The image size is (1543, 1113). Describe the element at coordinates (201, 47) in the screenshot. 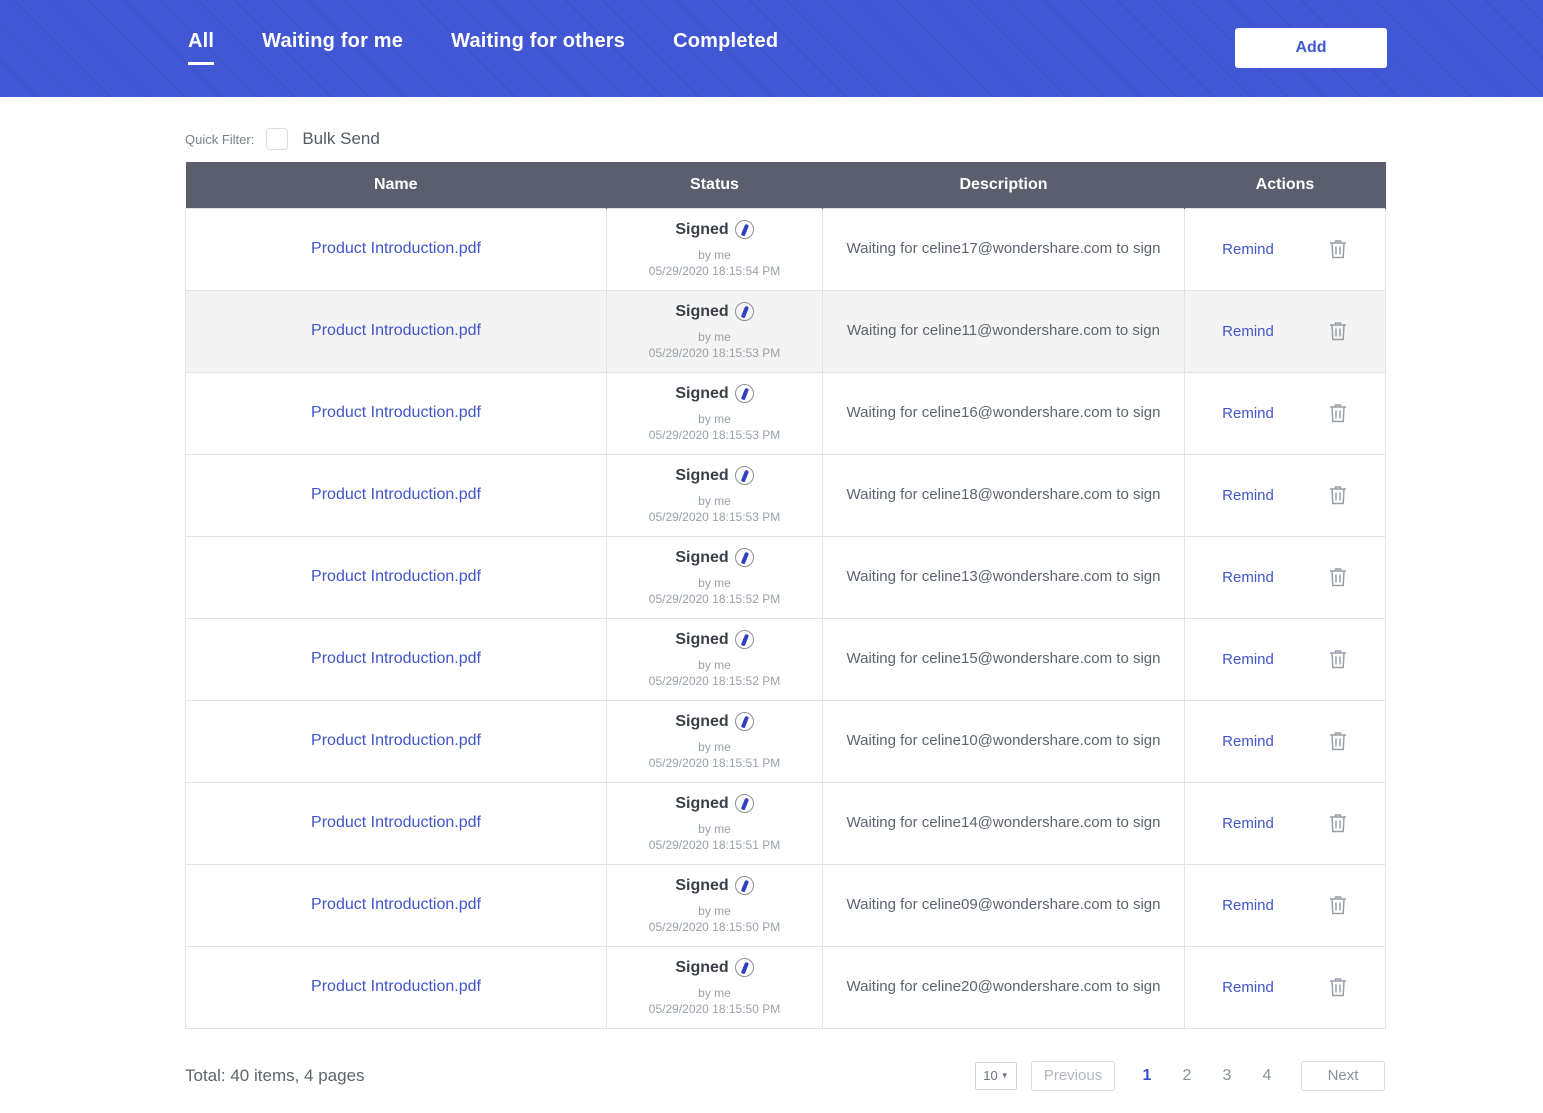

I see `tab-all: All` at that location.